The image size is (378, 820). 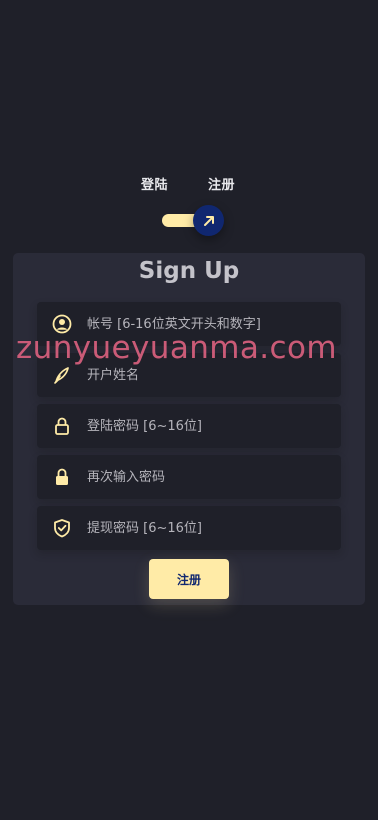 I want to click on login-password-field, so click(x=189, y=426).